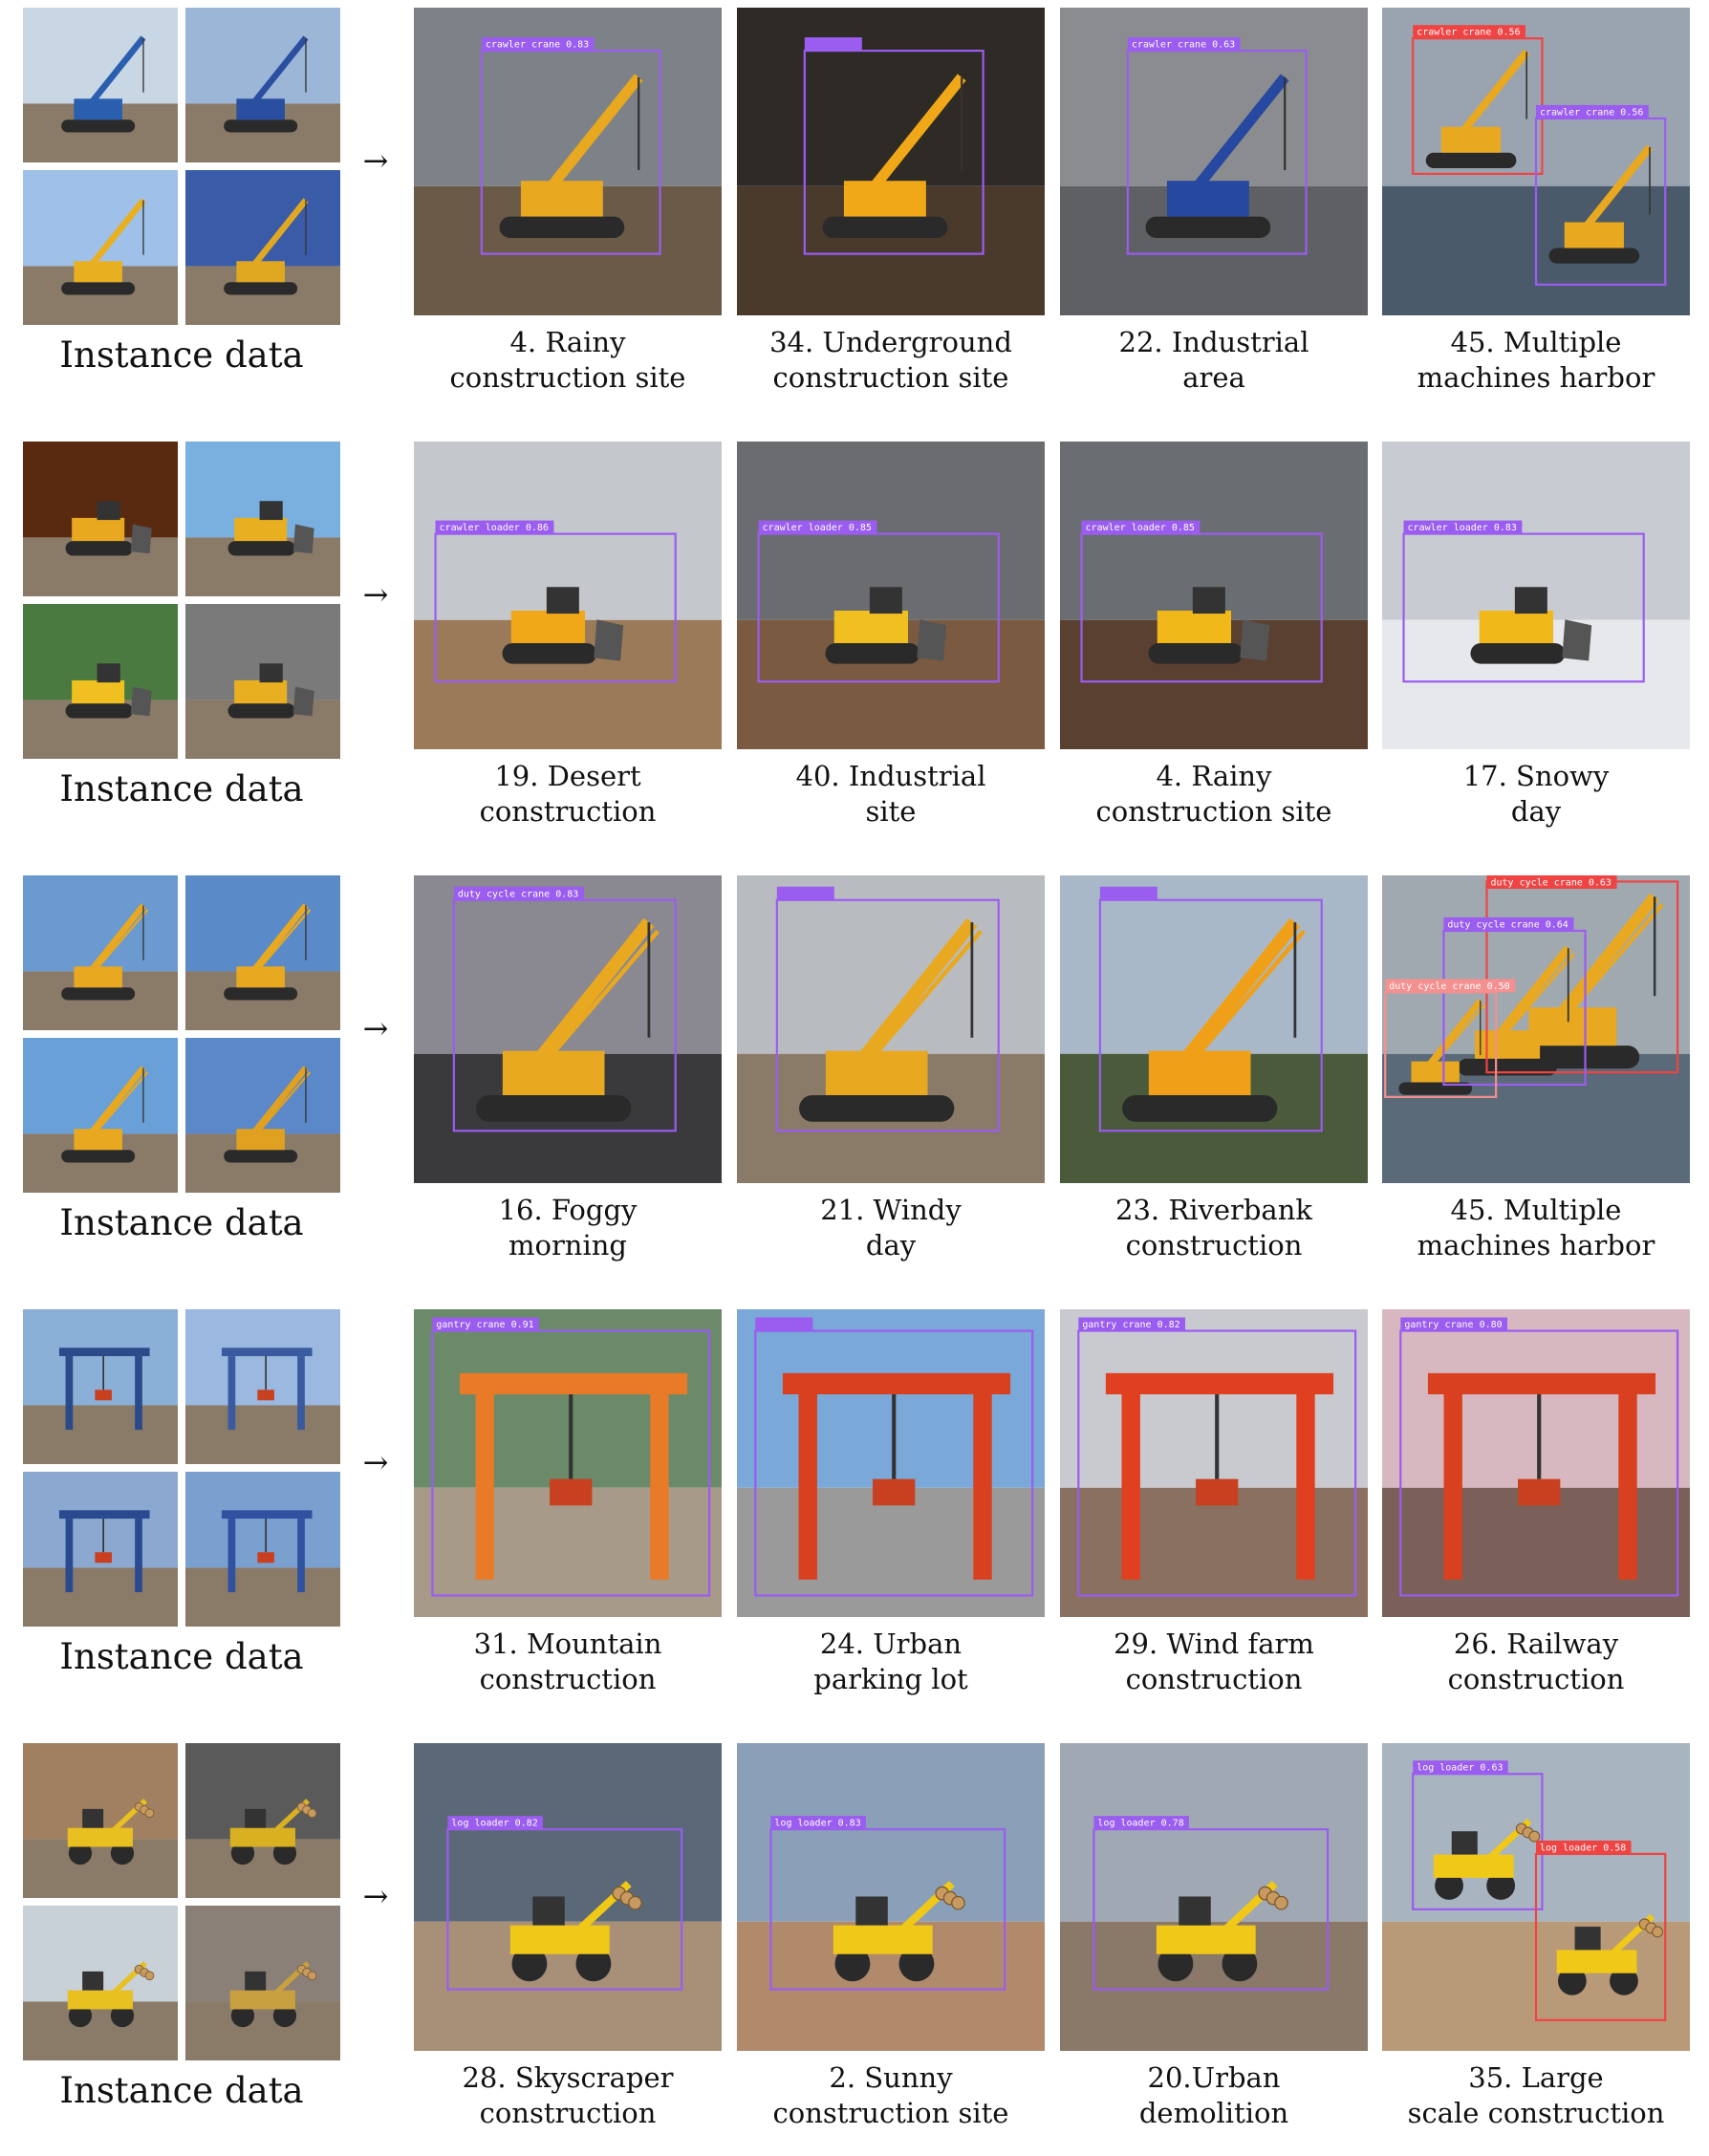 This screenshot has height=2156, width=1709. I want to click on generated-image: gantry crane 0.91, so click(568, 1463).